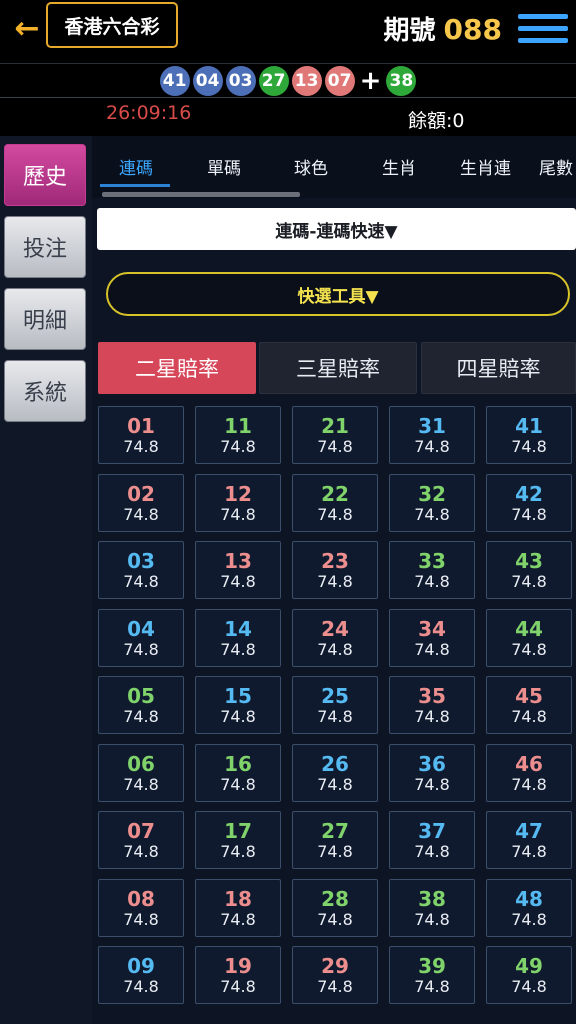  Describe the element at coordinates (335, 908) in the screenshot. I see `number-cell: 28 74.8` at that location.